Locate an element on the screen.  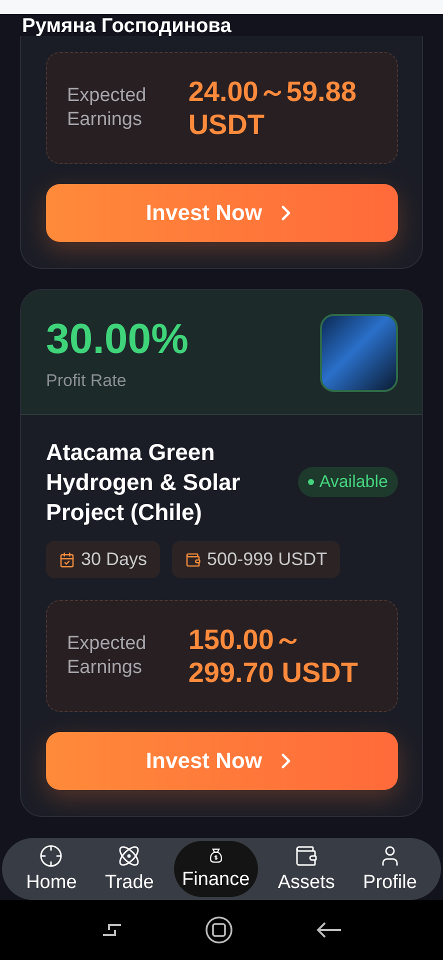
project-title: Atacama Green Hydrogen & Solar Project (Chile) is located at coordinates (144, 482).